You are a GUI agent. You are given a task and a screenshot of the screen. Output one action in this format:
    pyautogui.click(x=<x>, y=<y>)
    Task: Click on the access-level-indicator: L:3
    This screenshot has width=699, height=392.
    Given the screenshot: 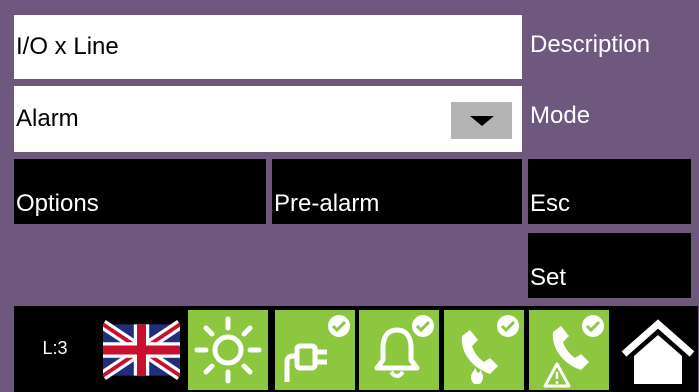 What is the action you would take?
    pyautogui.click(x=55, y=347)
    